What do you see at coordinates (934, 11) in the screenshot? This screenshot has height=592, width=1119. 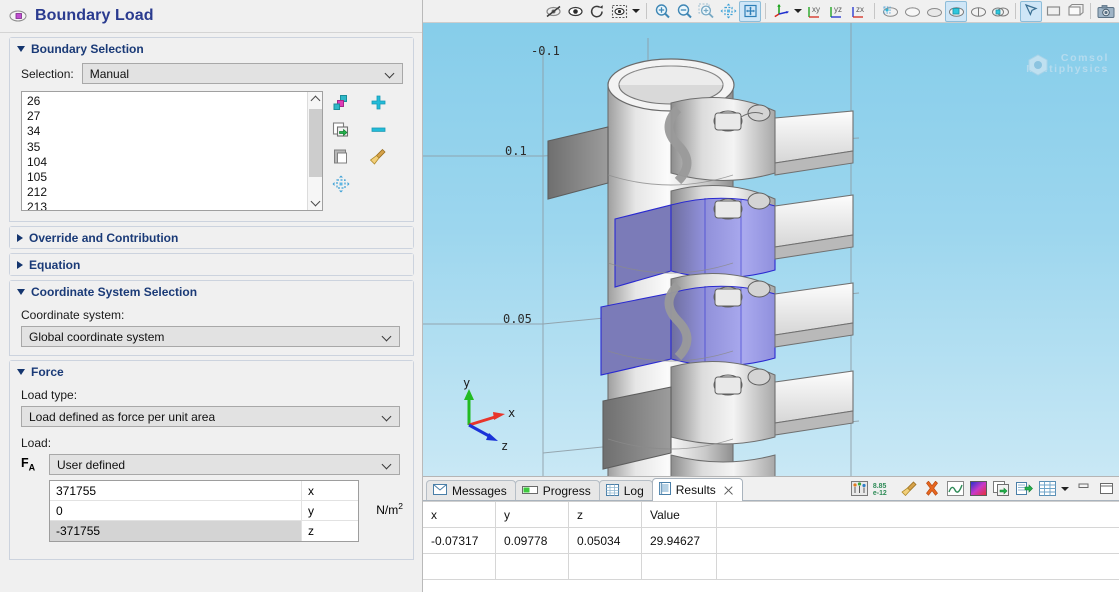 I see `select-boundaries-icon` at bounding box center [934, 11].